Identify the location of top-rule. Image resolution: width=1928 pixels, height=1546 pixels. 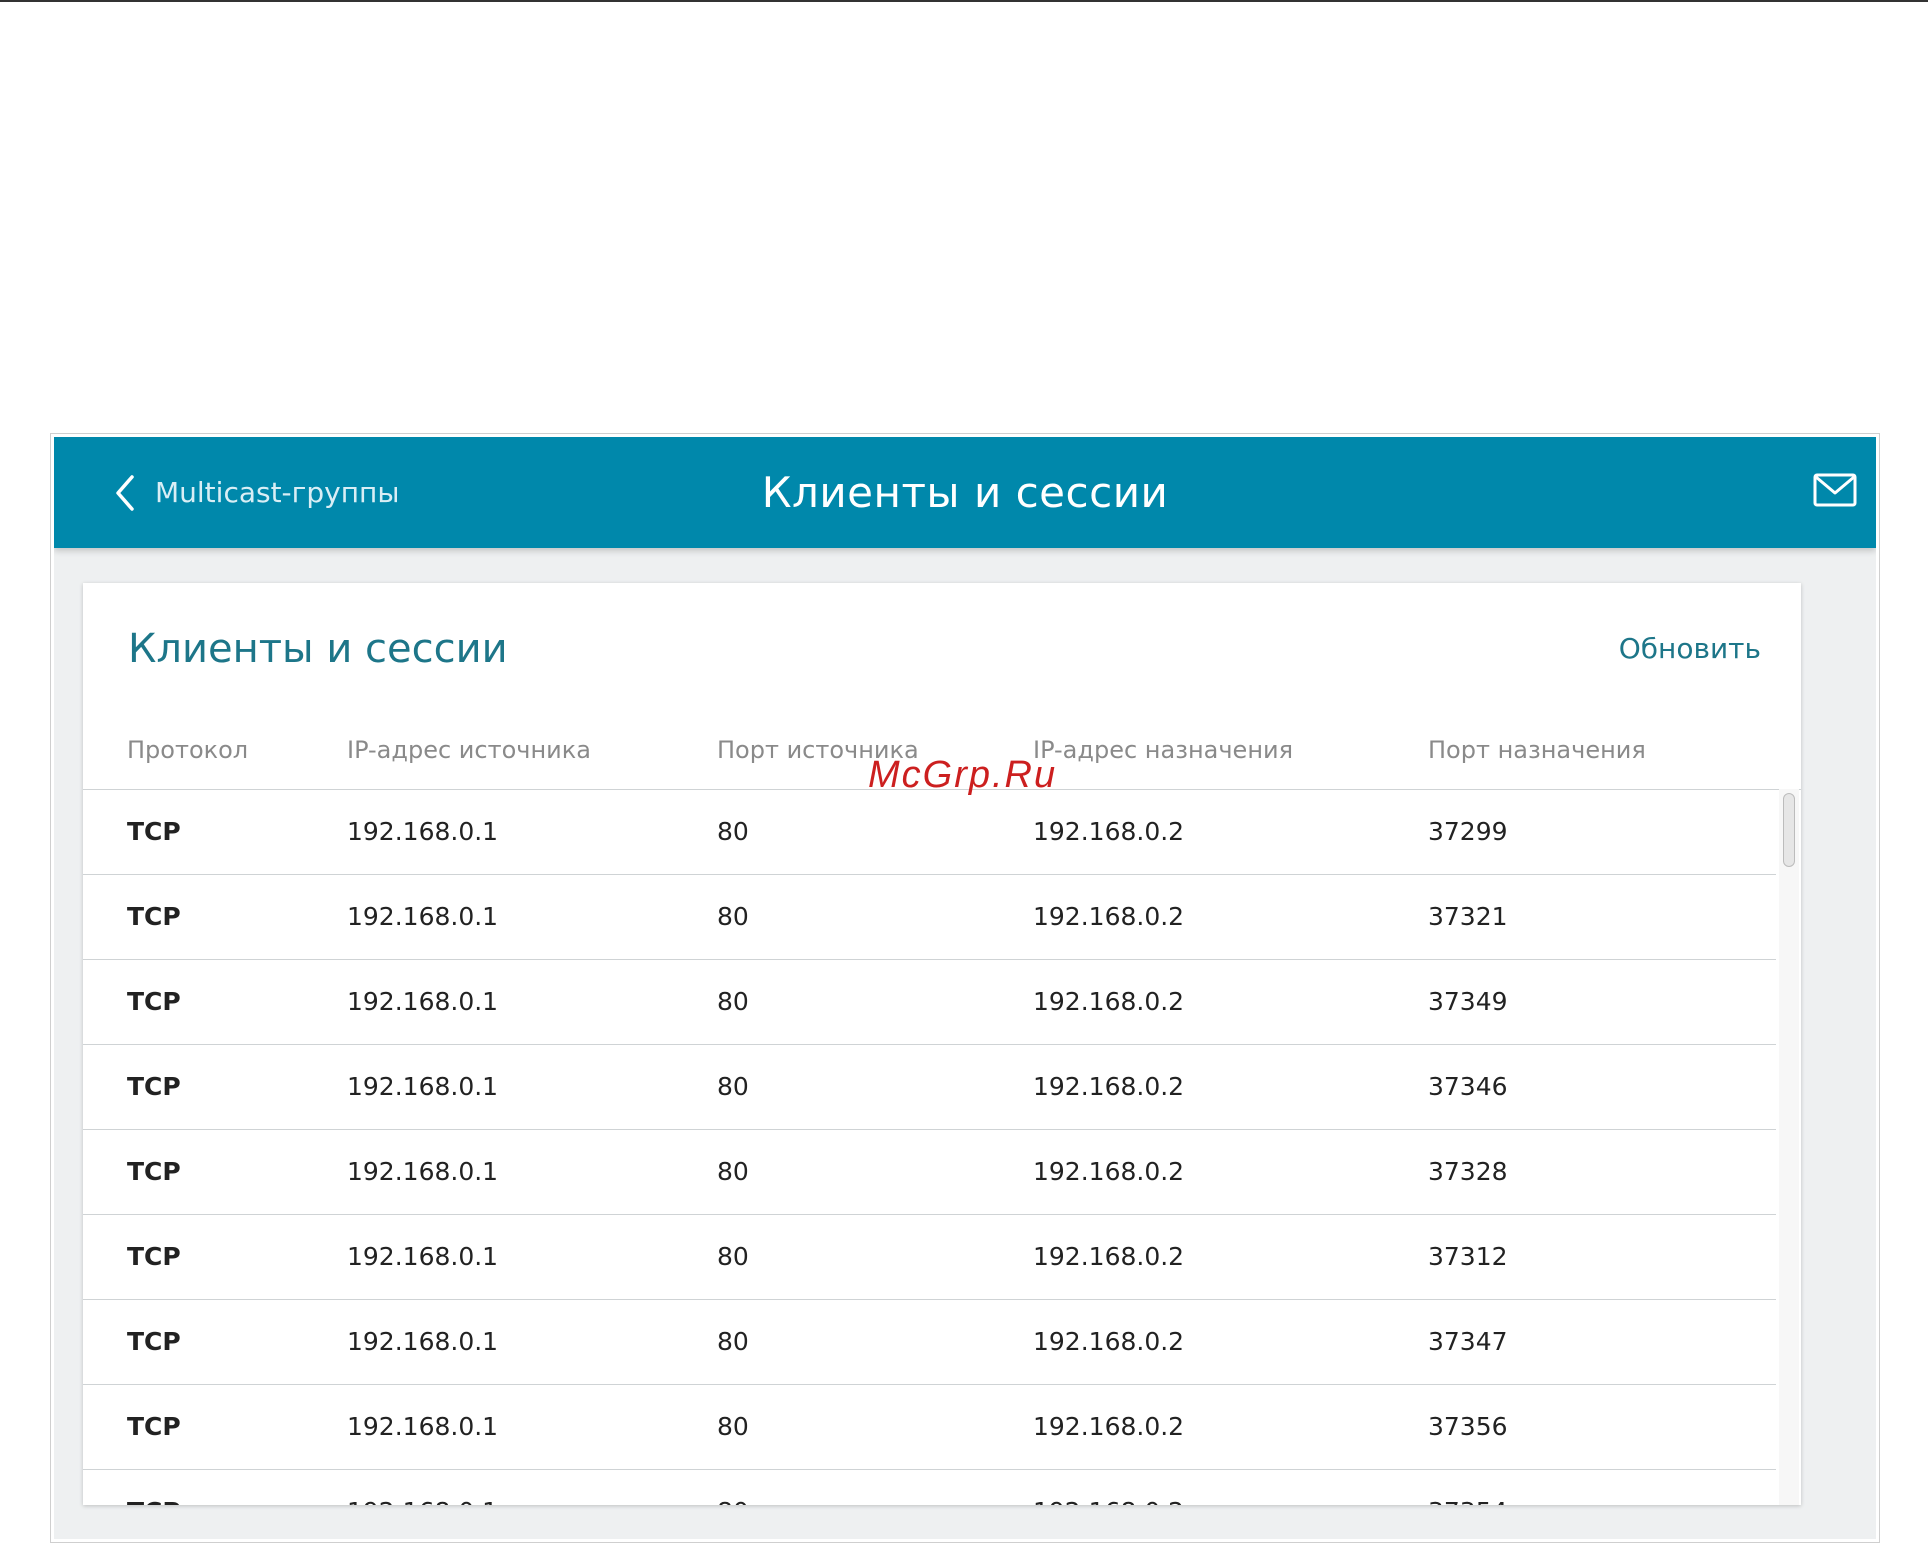
(964, 1).